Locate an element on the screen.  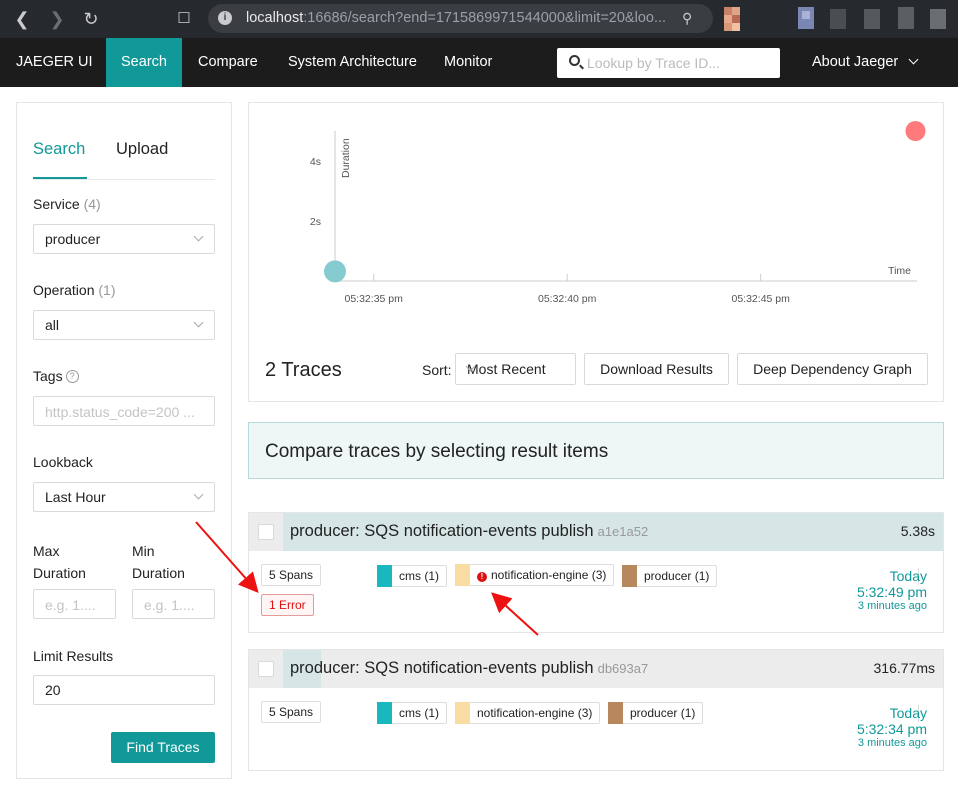
sort-select: Most Recent is located at coordinates (515, 369).